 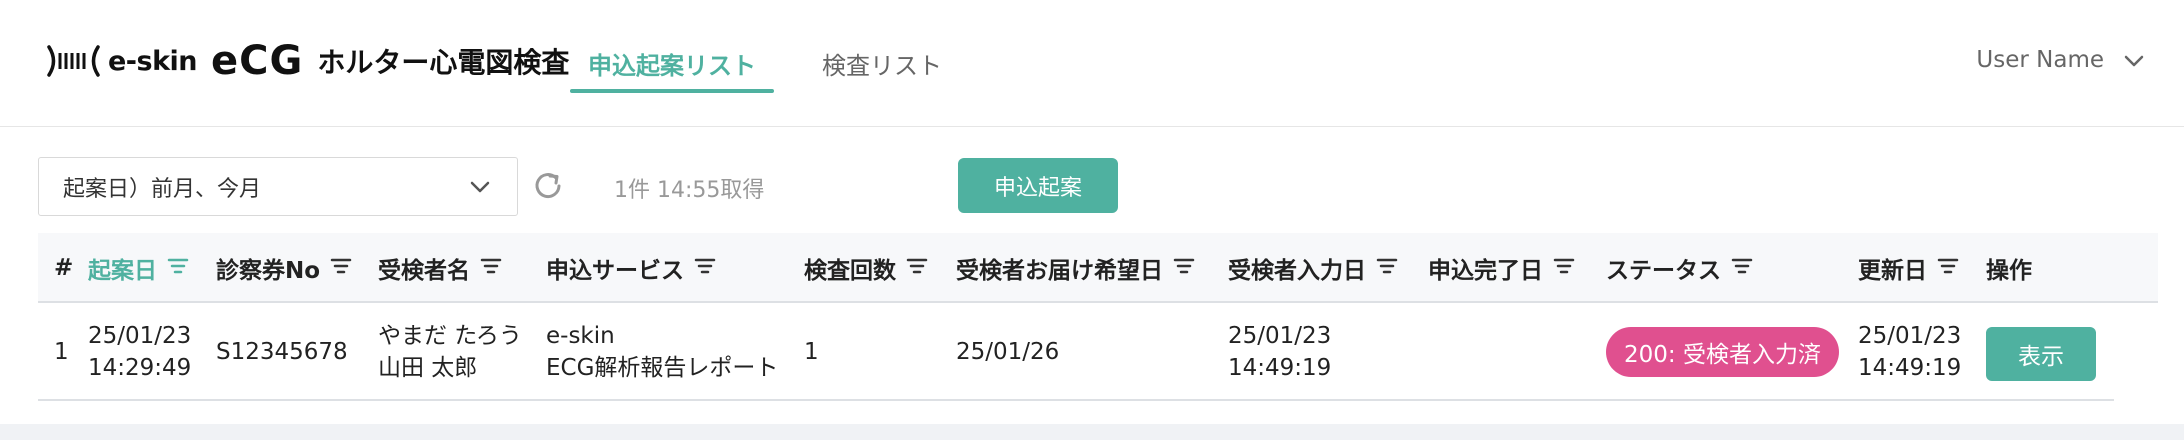 I want to click on cell-patient-no: S12345678, so click(x=282, y=352).